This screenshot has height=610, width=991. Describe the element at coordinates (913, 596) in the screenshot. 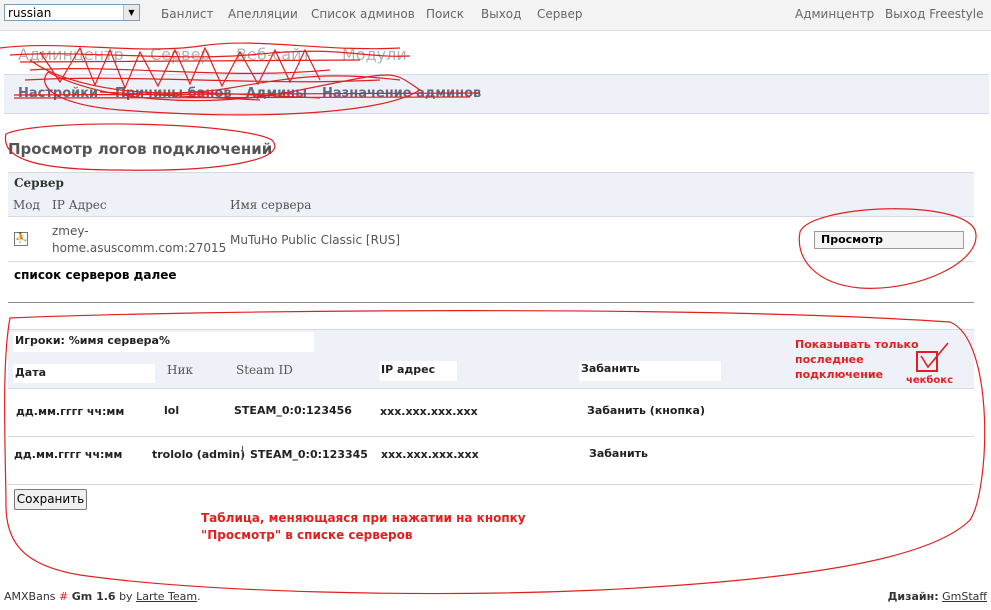

I see `footer-design-label: Дизайн:` at that location.